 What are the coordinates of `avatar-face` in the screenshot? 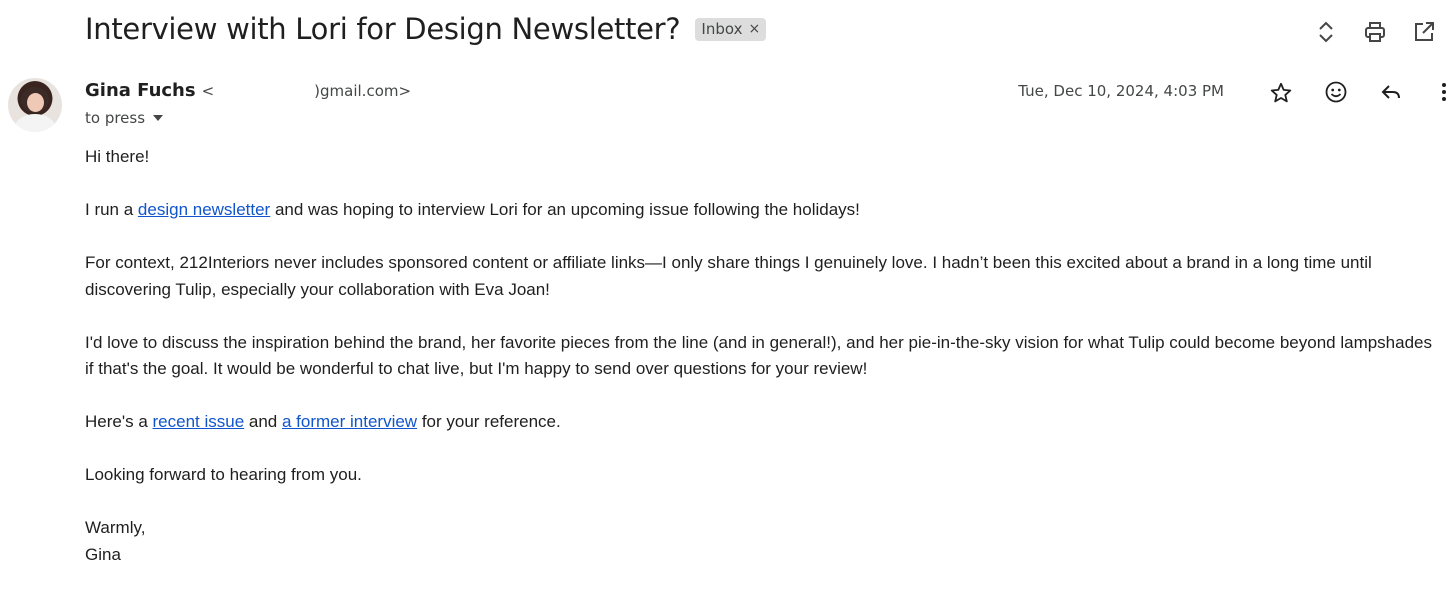 It's located at (35, 102).